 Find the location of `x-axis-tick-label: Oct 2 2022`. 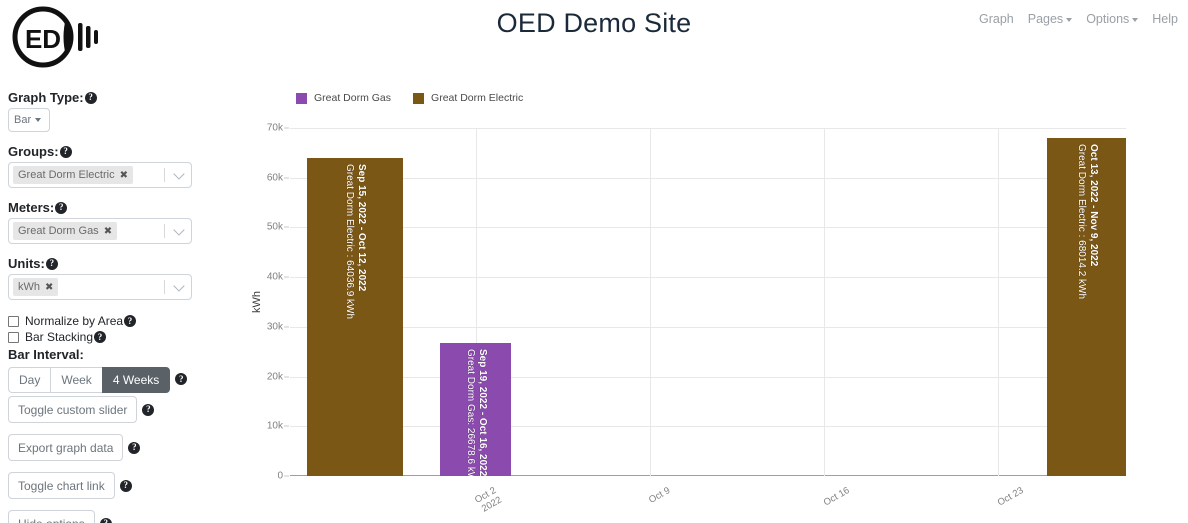

x-axis-tick-label: Oct 2 2022 is located at coordinates (488, 500).